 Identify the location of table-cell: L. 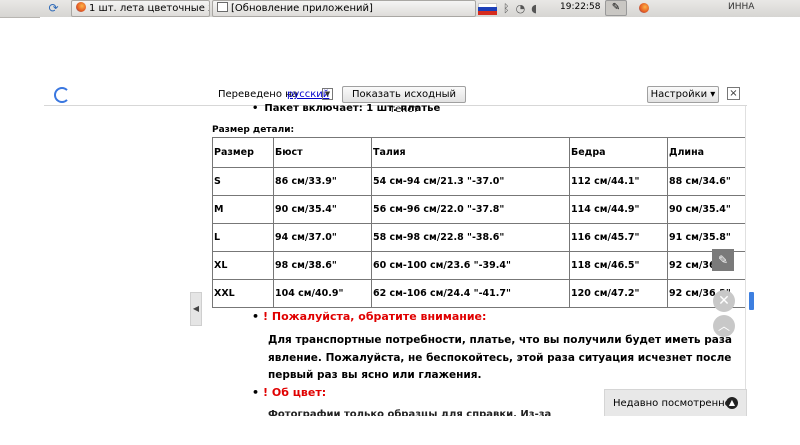
(243, 237).